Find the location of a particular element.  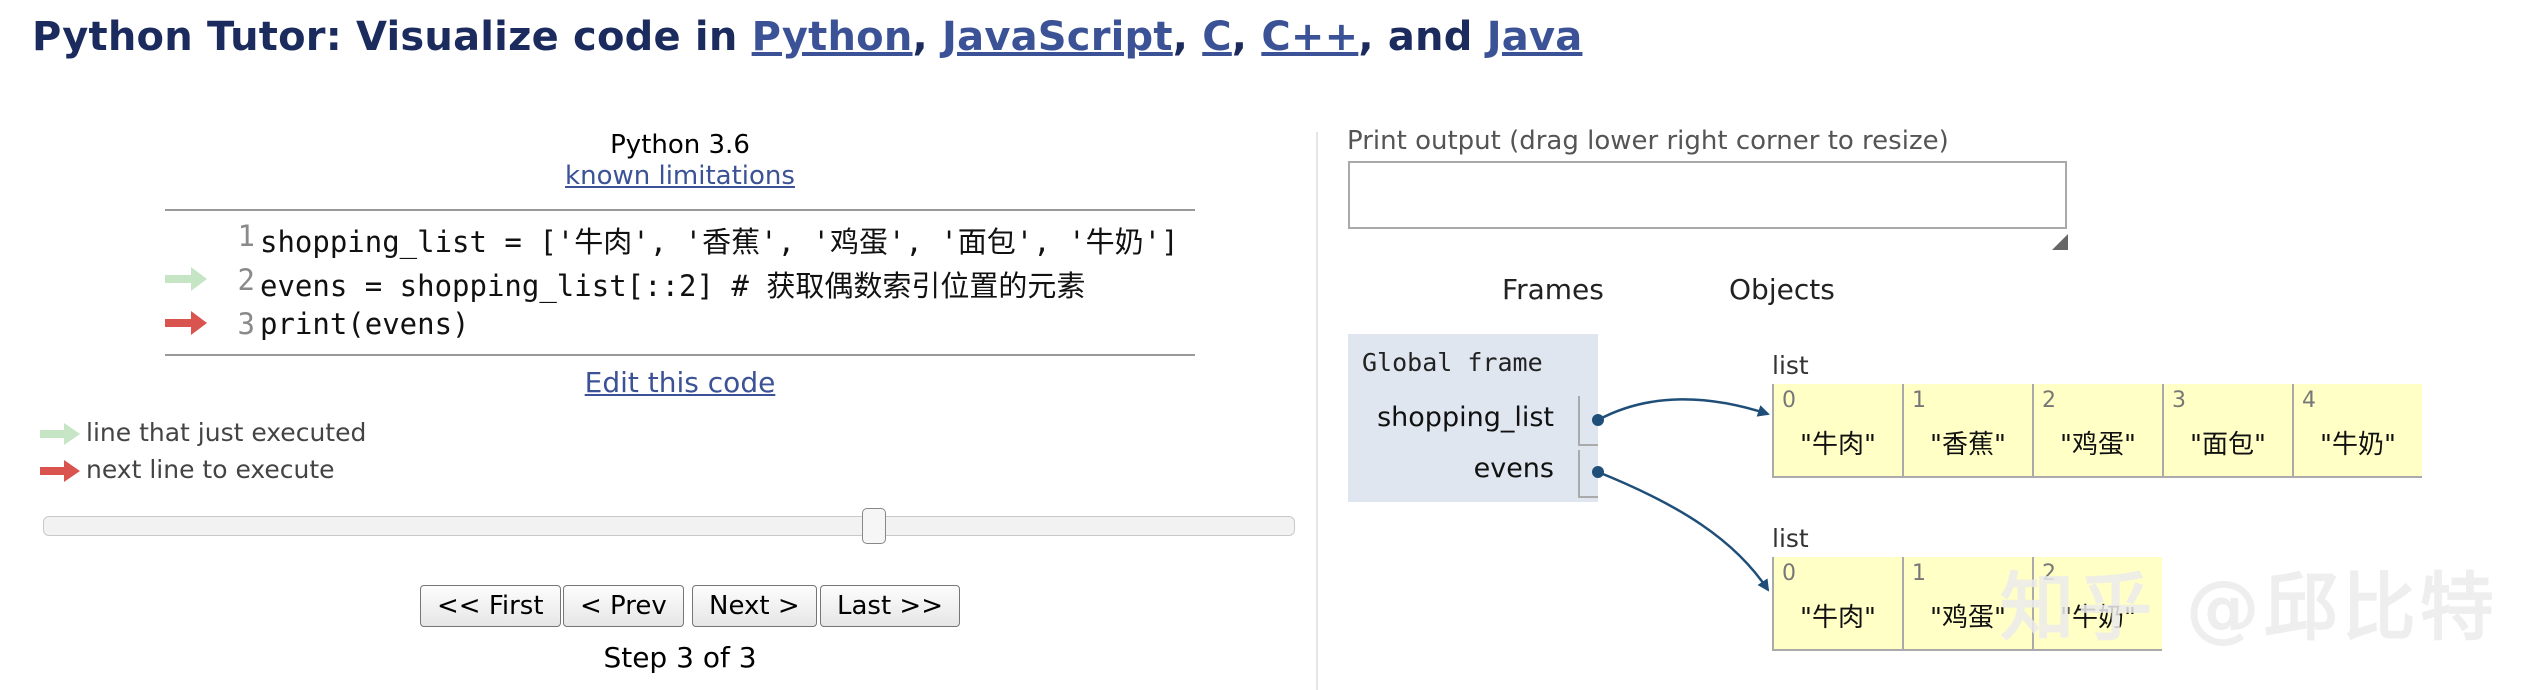

watermark: 知乎 @邱比特 is located at coordinates (2249, 608).